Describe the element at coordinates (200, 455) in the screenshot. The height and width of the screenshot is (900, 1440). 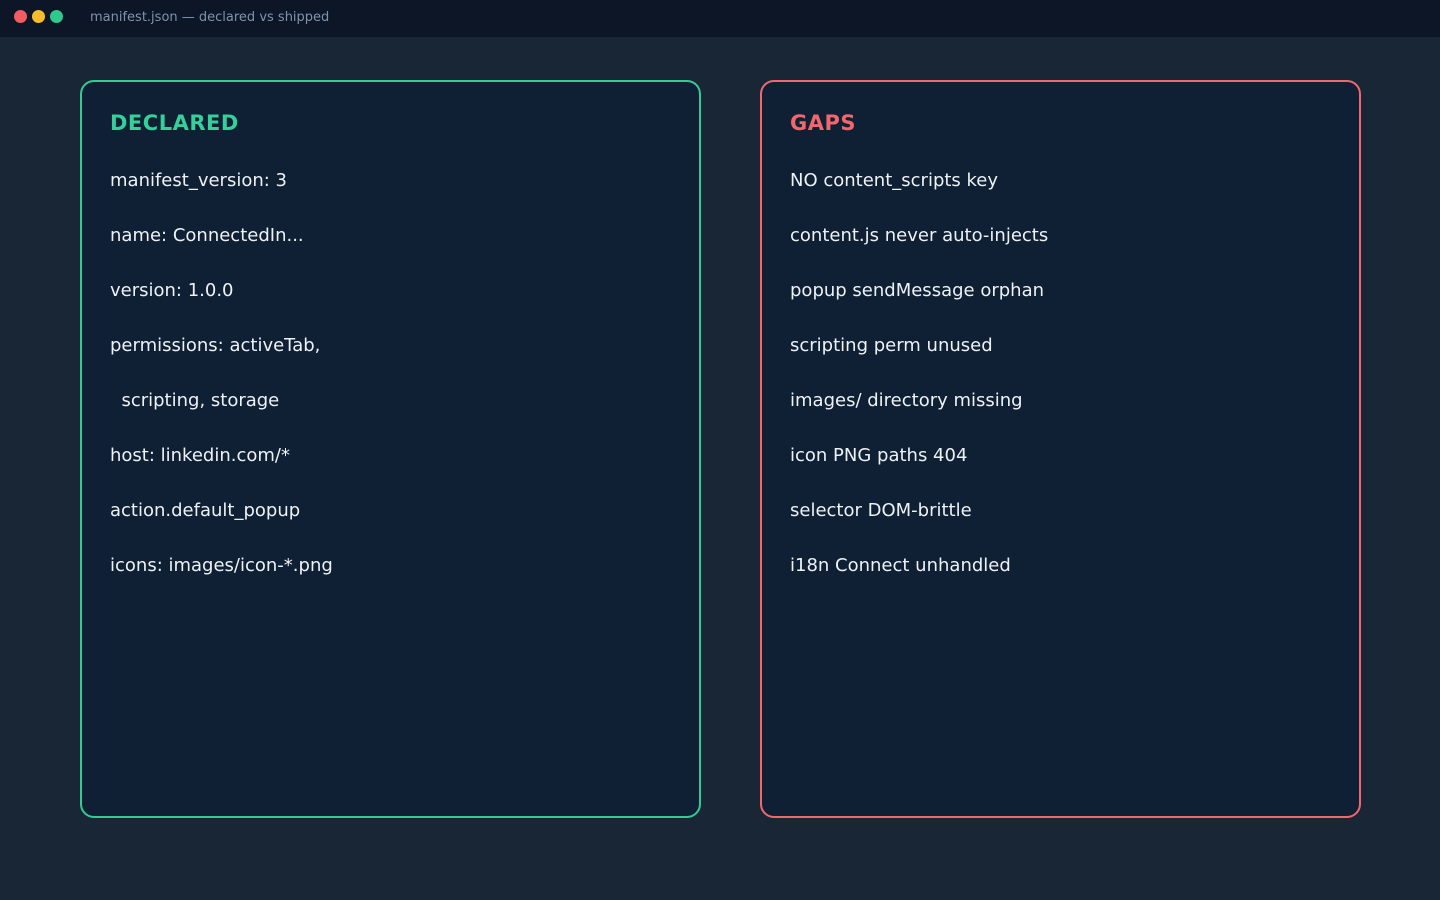
I see `declared-line: host: linkedin.com/*` at that location.